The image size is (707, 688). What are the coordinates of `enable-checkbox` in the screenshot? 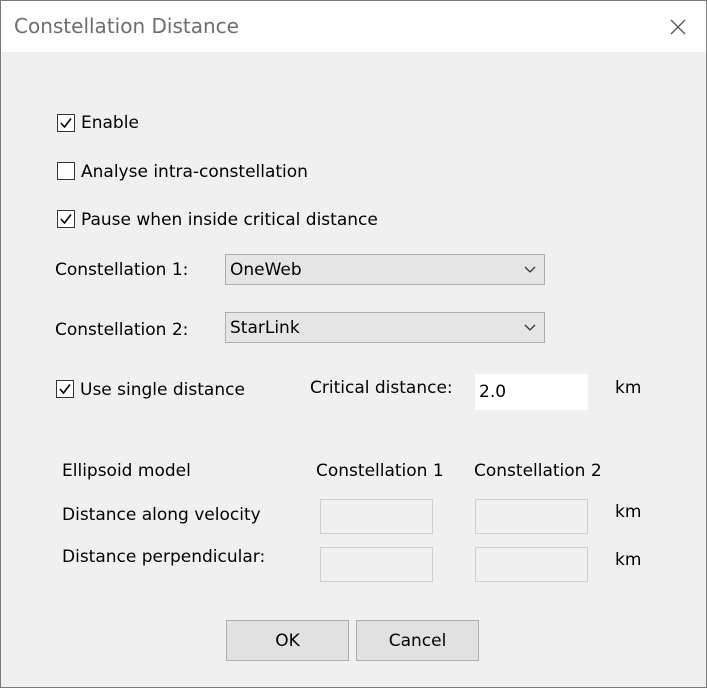 It's located at (66, 123).